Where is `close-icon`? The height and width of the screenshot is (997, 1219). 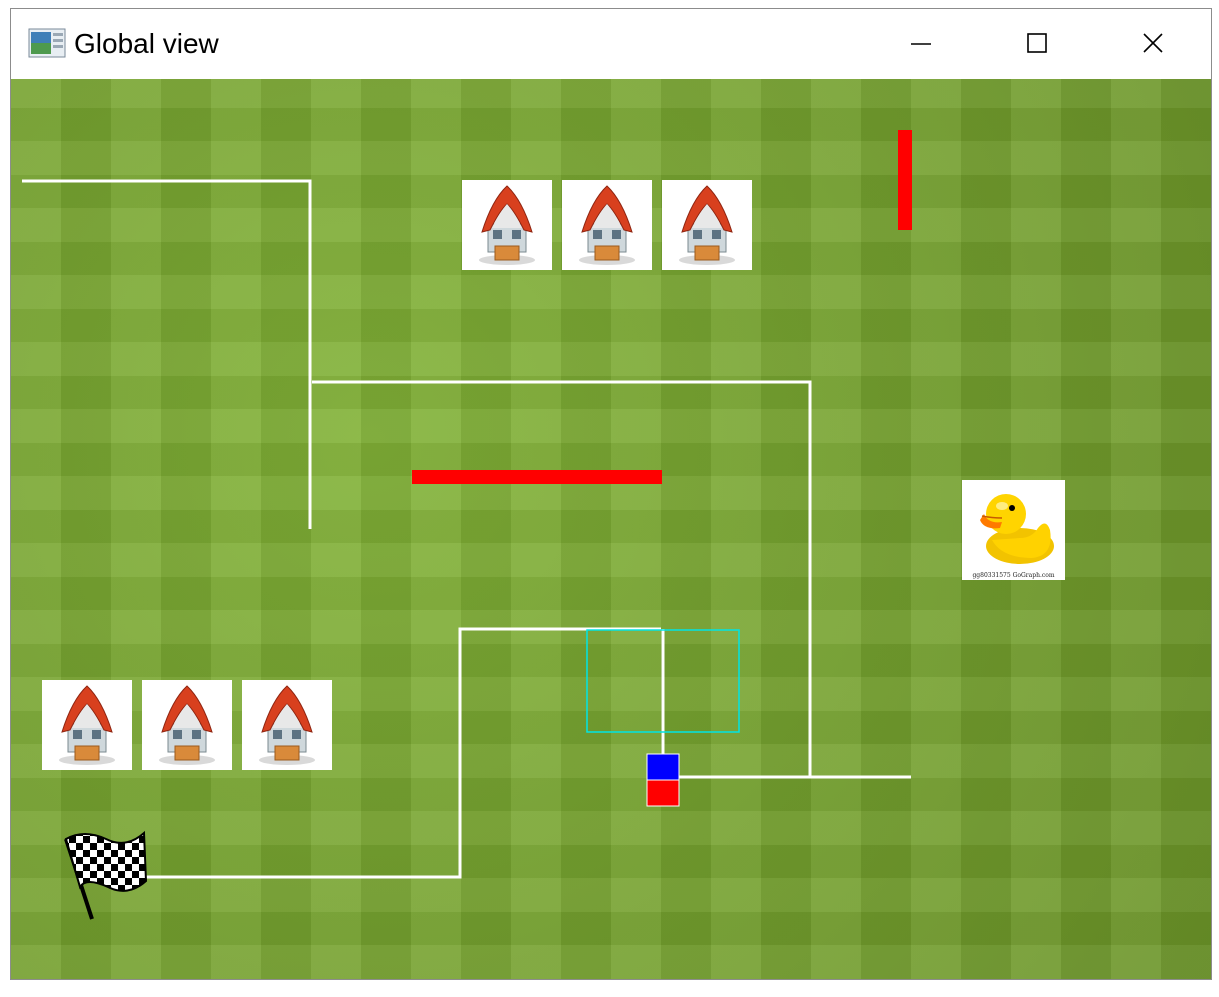 close-icon is located at coordinates (1153, 43).